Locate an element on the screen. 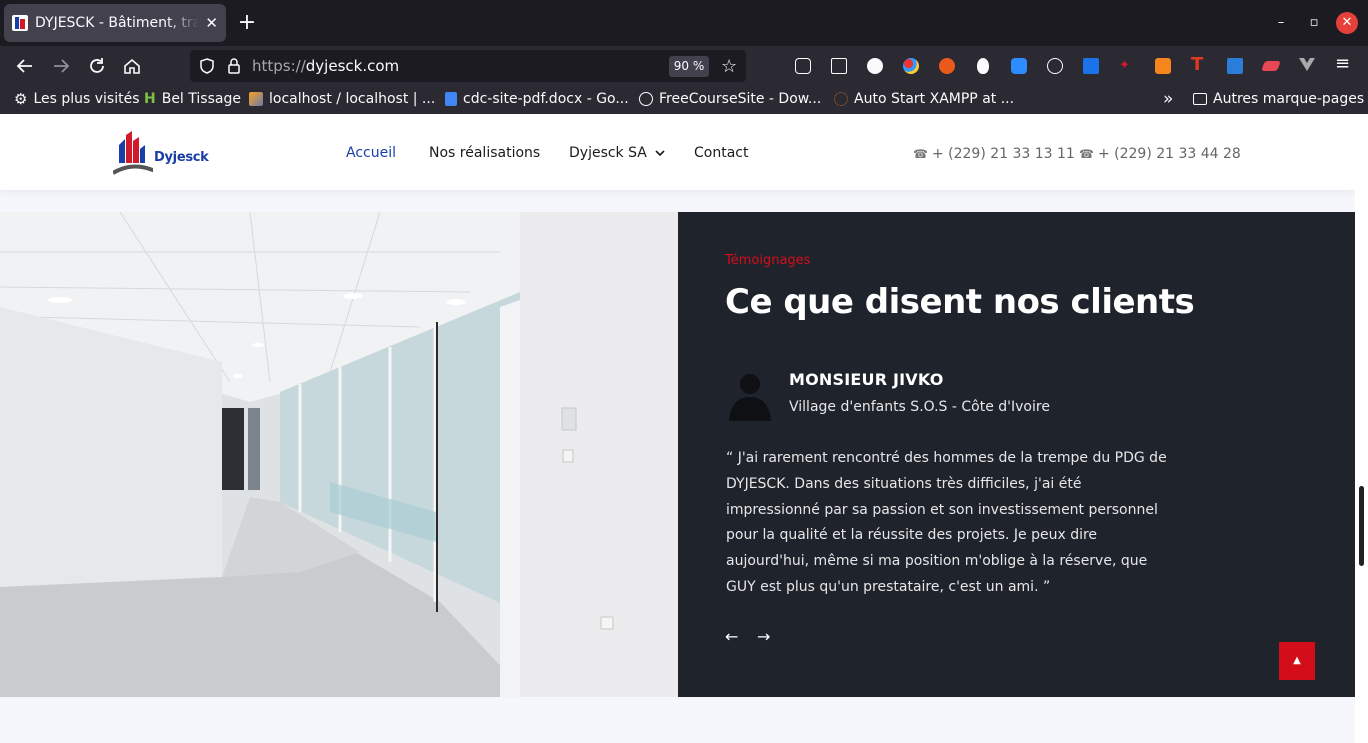 The width and height of the screenshot is (1368, 743). reader-sidebar-icon is located at coordinates (839, 66).